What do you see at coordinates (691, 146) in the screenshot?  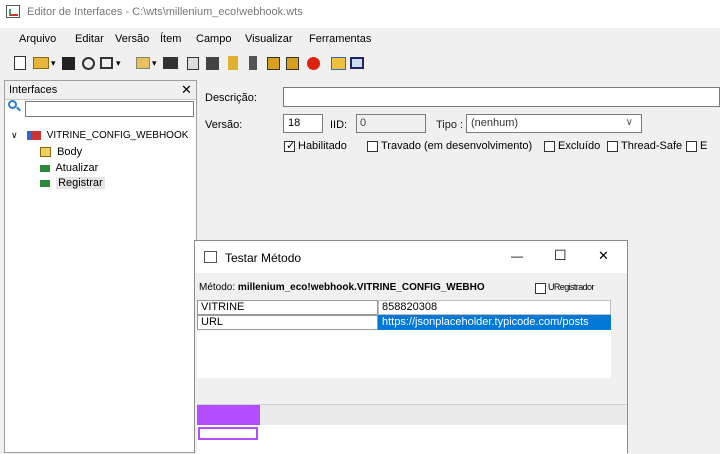 I see `extra-checkbox` at bounding box center [691, 146].